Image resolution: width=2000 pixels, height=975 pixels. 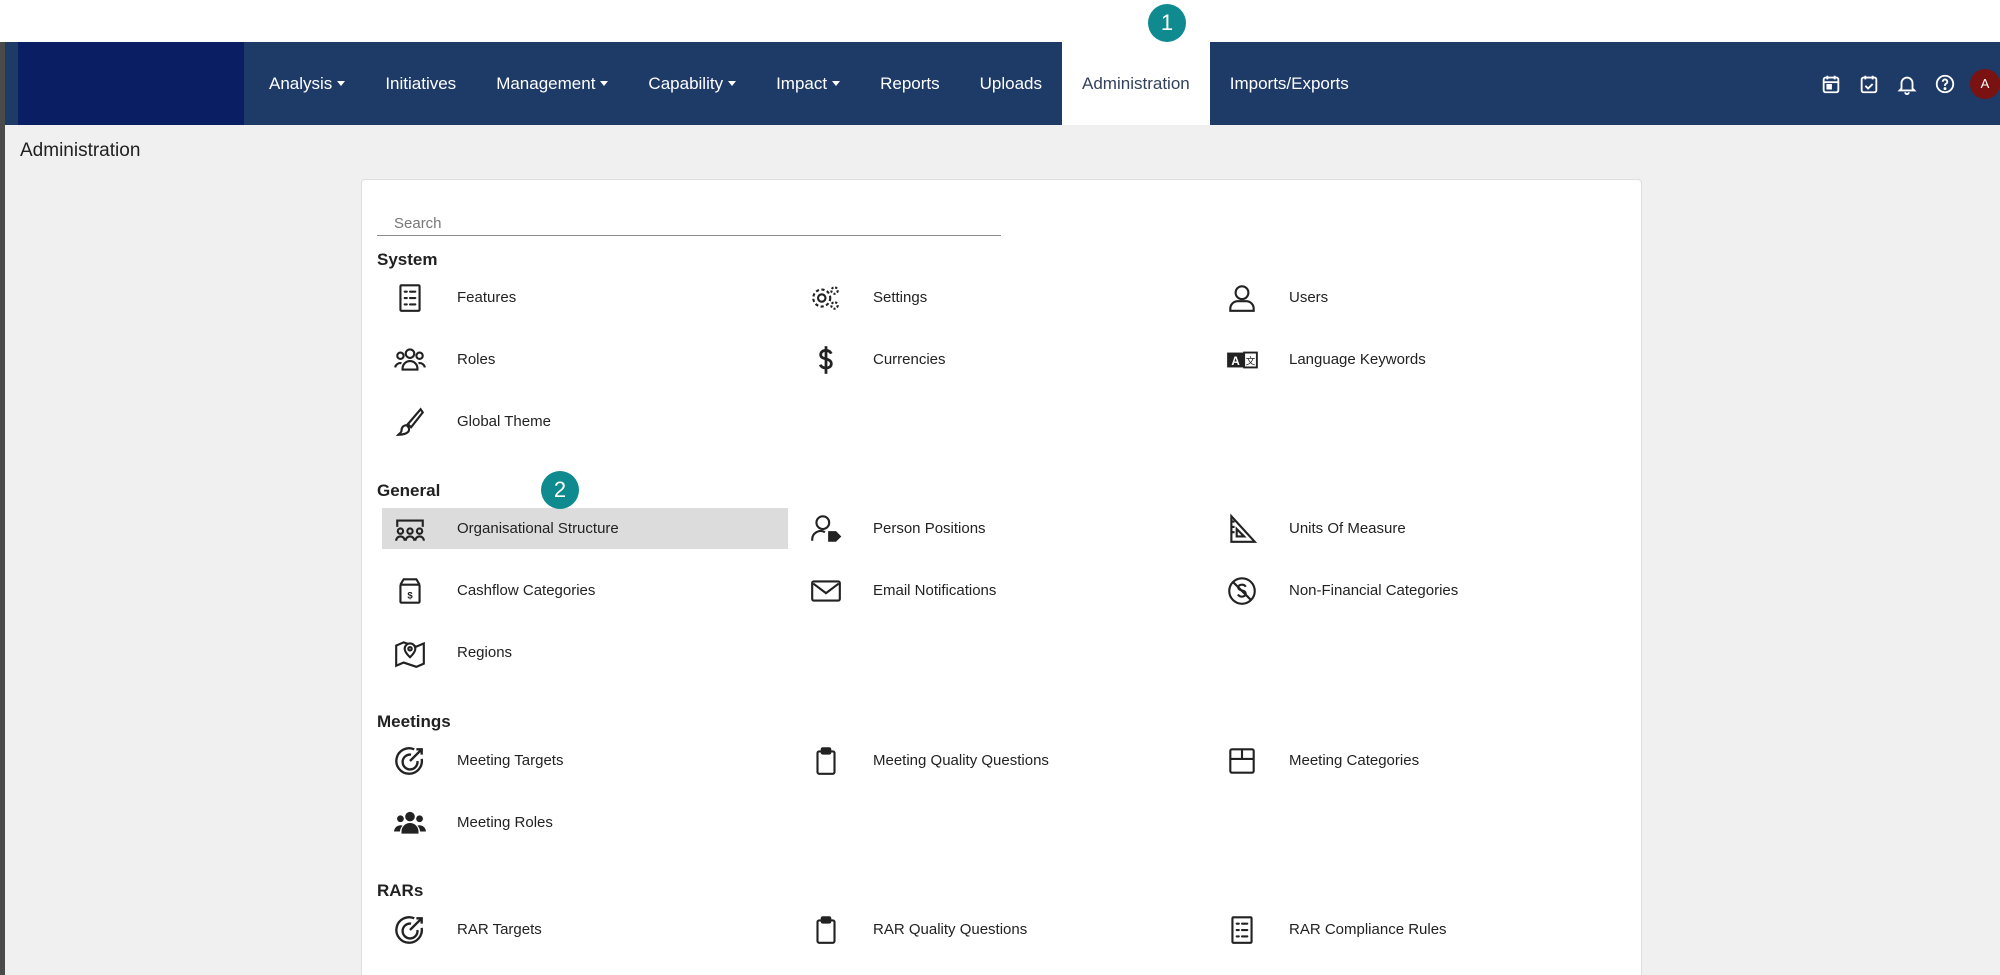 I want to click on nav-reports: Reports, so click(x=910, y=83).